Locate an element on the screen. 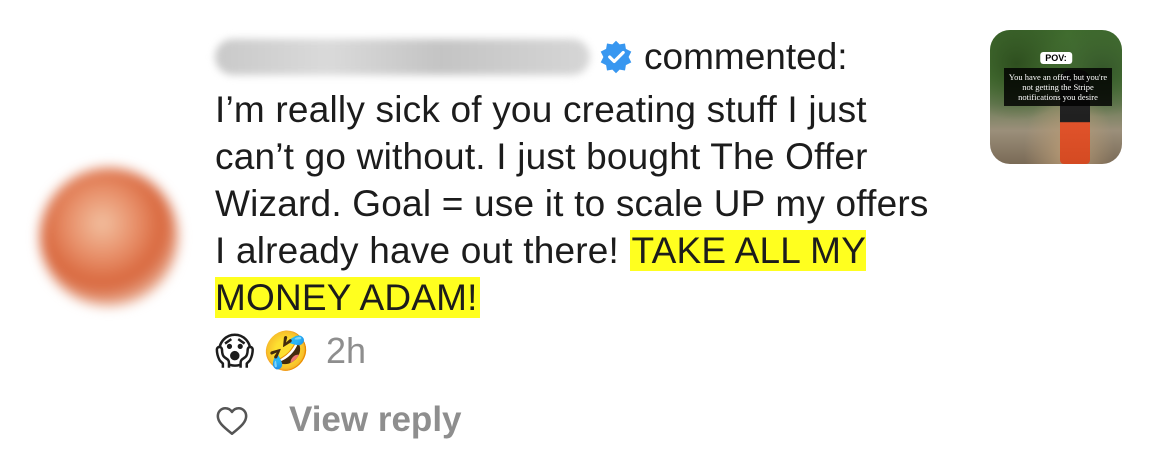 The width and height of the screenshot is (1170, 464). comment-header: commented: is located at coordinates (580, 57).